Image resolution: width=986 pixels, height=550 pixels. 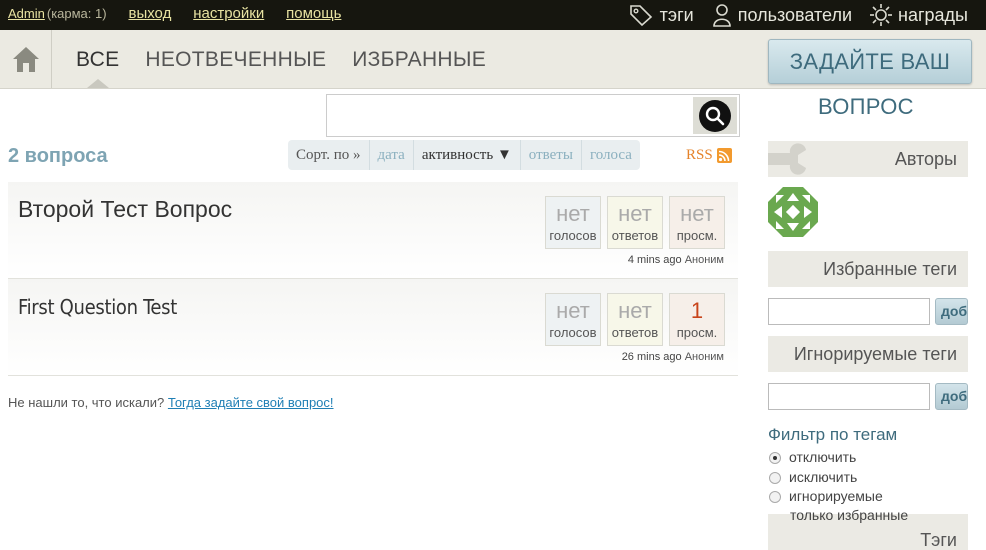 I want to click on nav-users-link: пользователи, so click(x=782, y=15).